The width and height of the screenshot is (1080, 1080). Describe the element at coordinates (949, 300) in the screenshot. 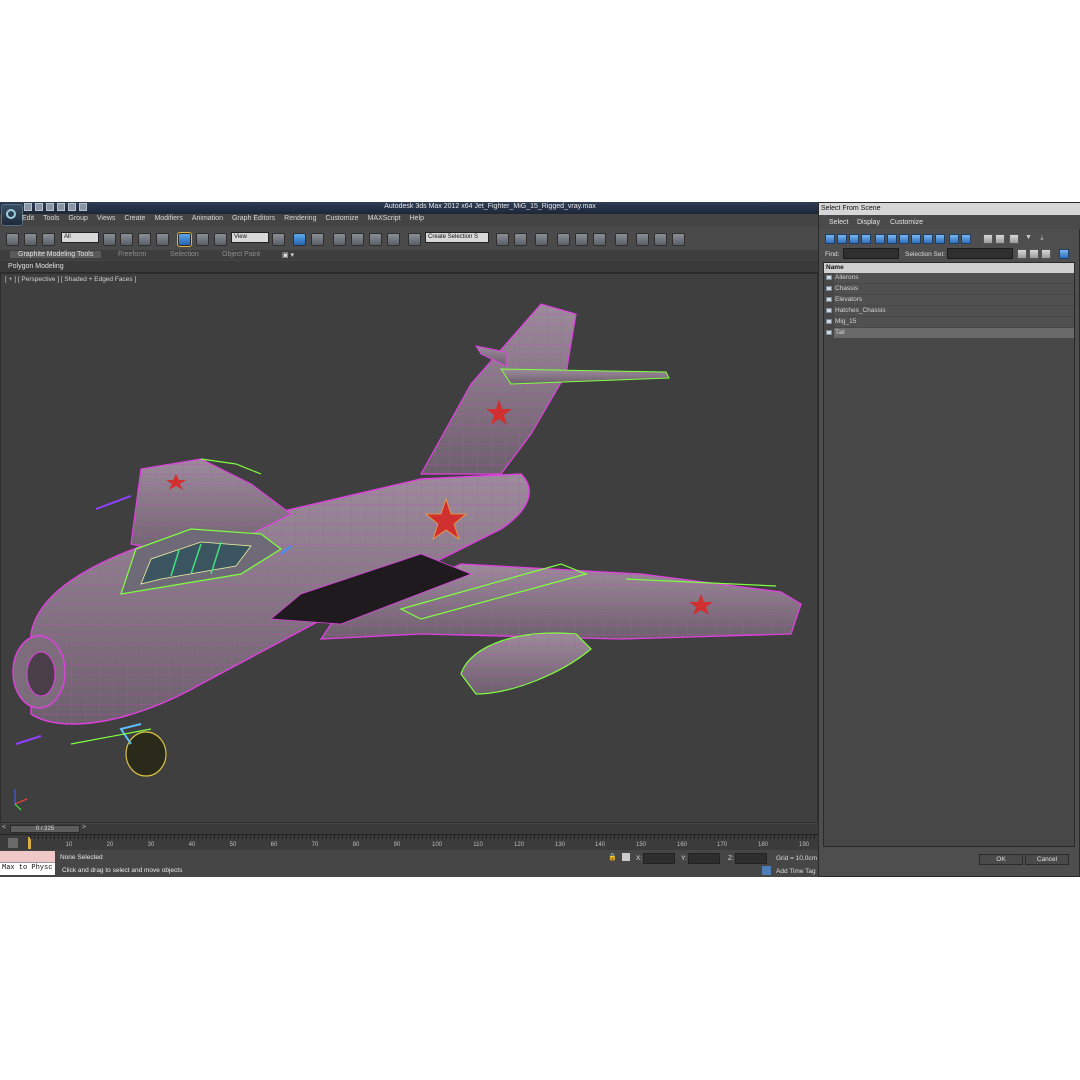

I see `list-item: Elevators` at that location.